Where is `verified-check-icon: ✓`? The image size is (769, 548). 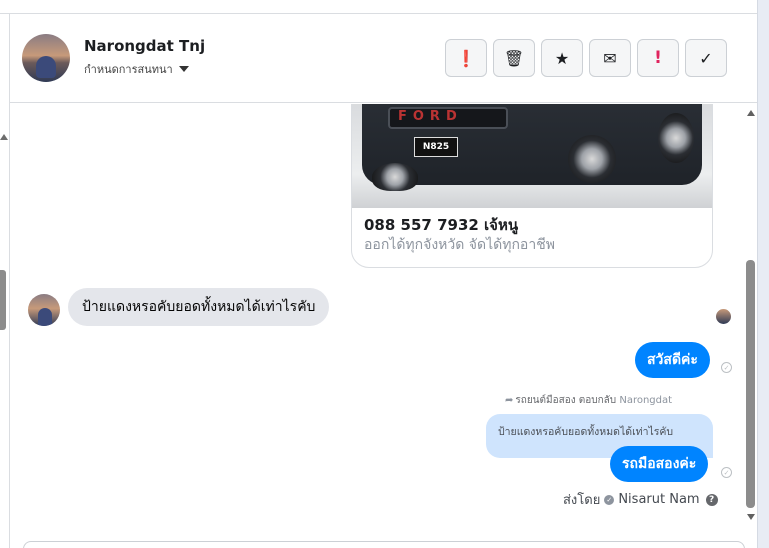 verified-check-icon: ✓ is located at coordinates (609, 499).